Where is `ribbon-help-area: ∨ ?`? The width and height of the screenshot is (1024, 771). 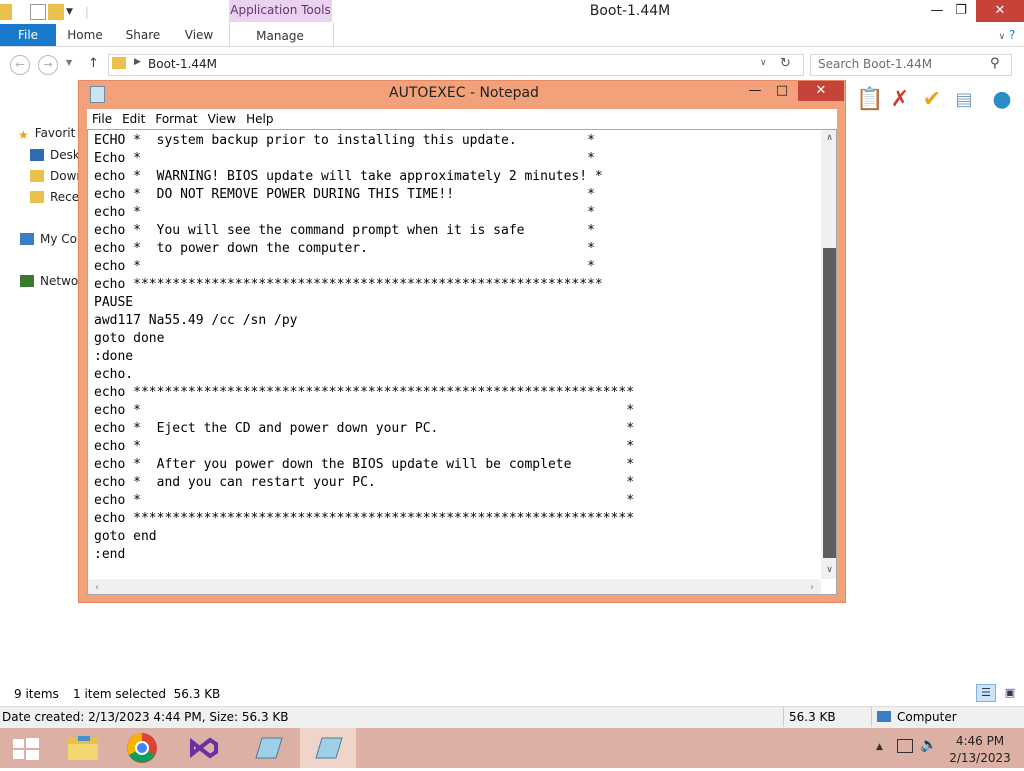 ribbon-help-area: ∨ ? is located at coordinates (1007, 35).